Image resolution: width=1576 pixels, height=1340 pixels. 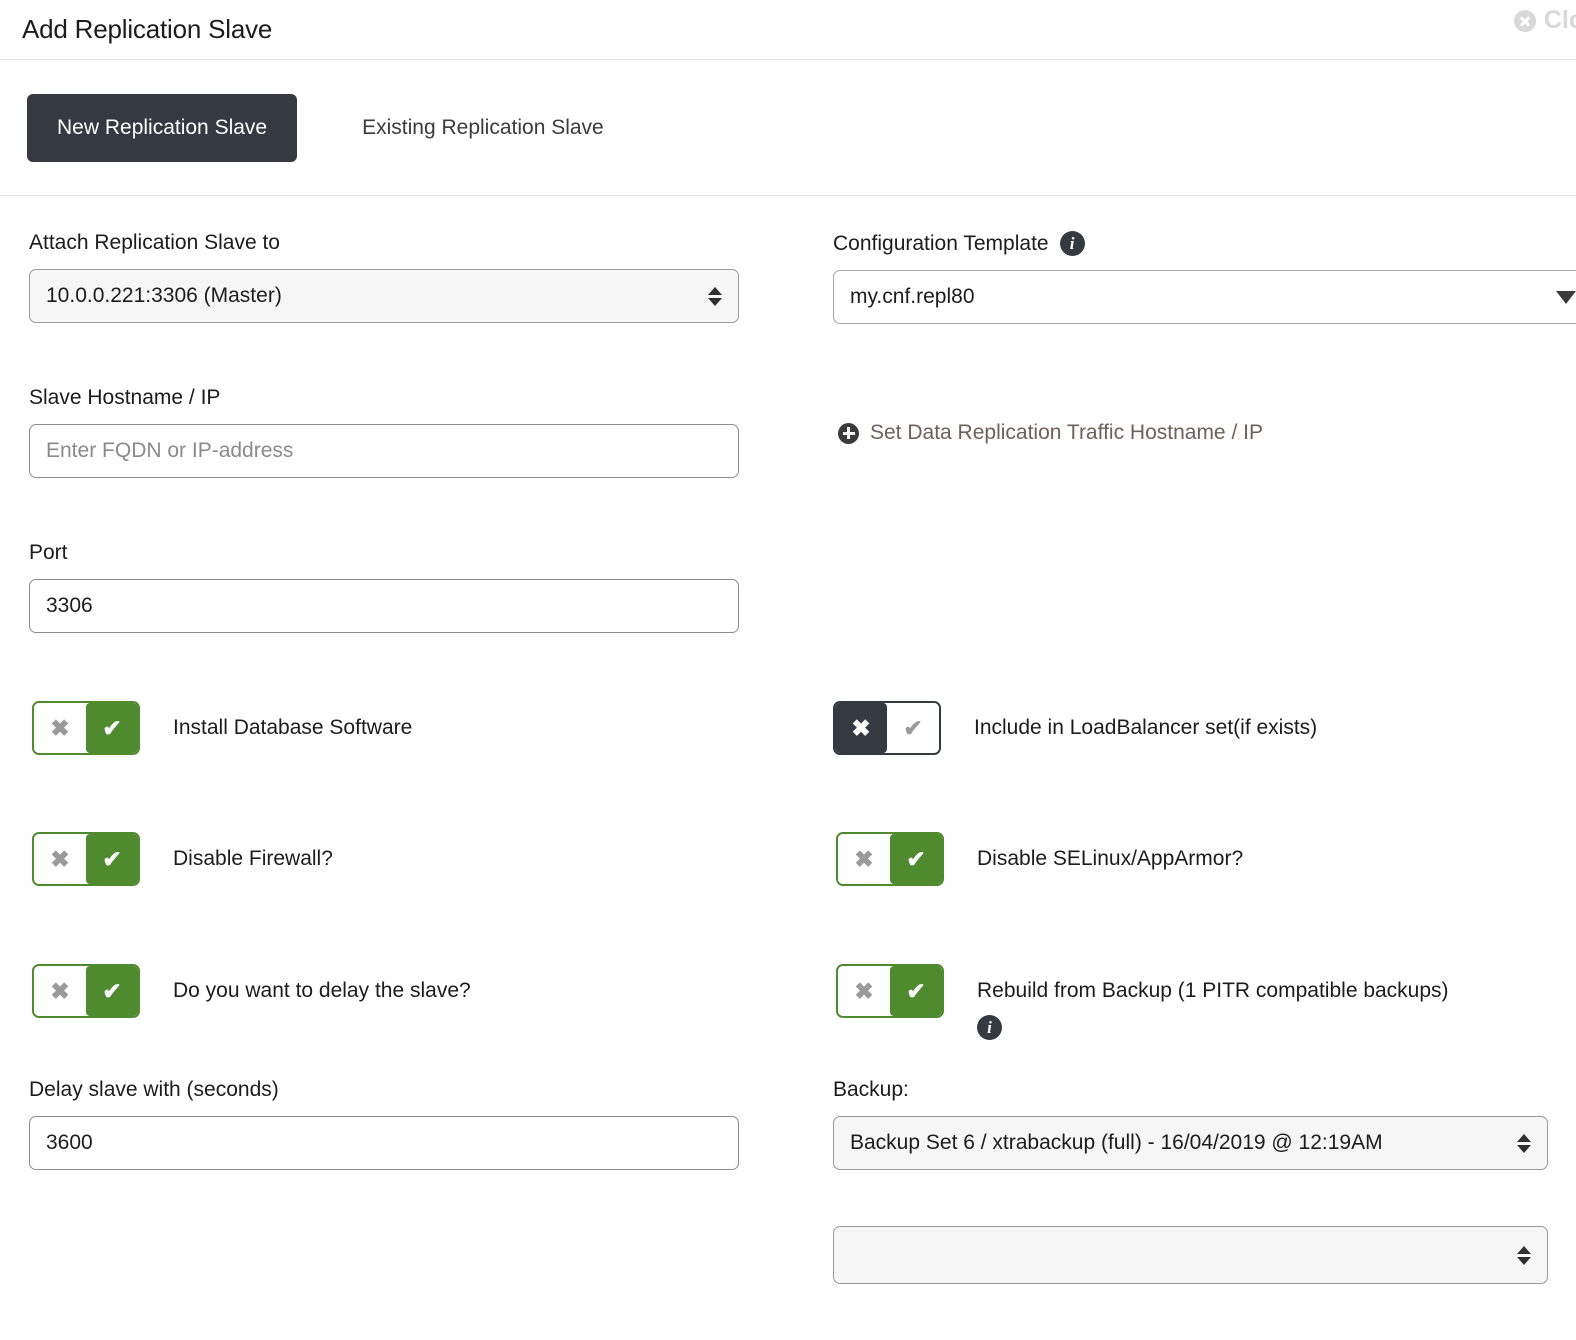 I want to click on extra-select, so click(x=1190, y=1255).